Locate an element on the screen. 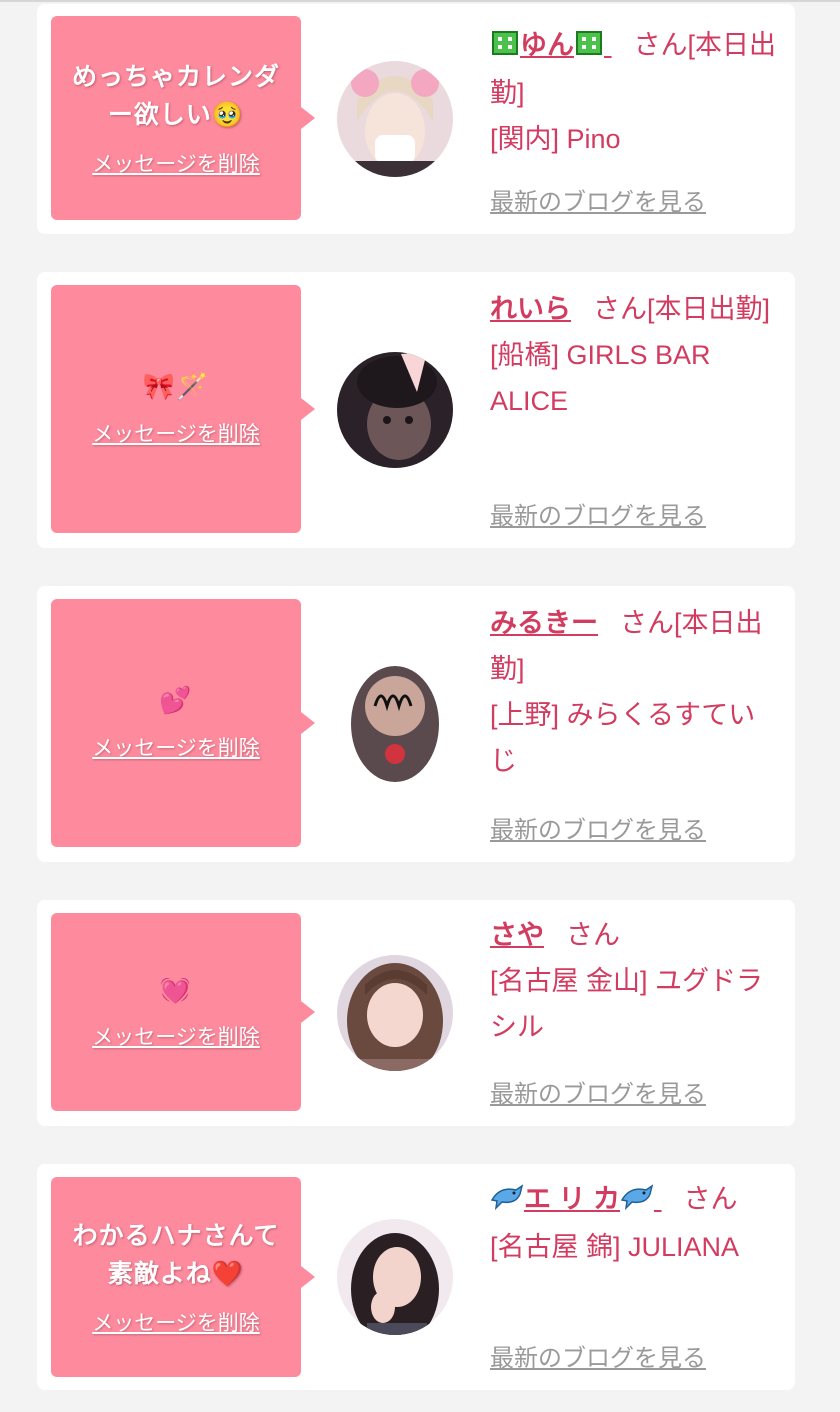 The height and width of the screenshot is (1412, 840). attendance-status: さん[本日出勤] is located at coordinates (682, 309).